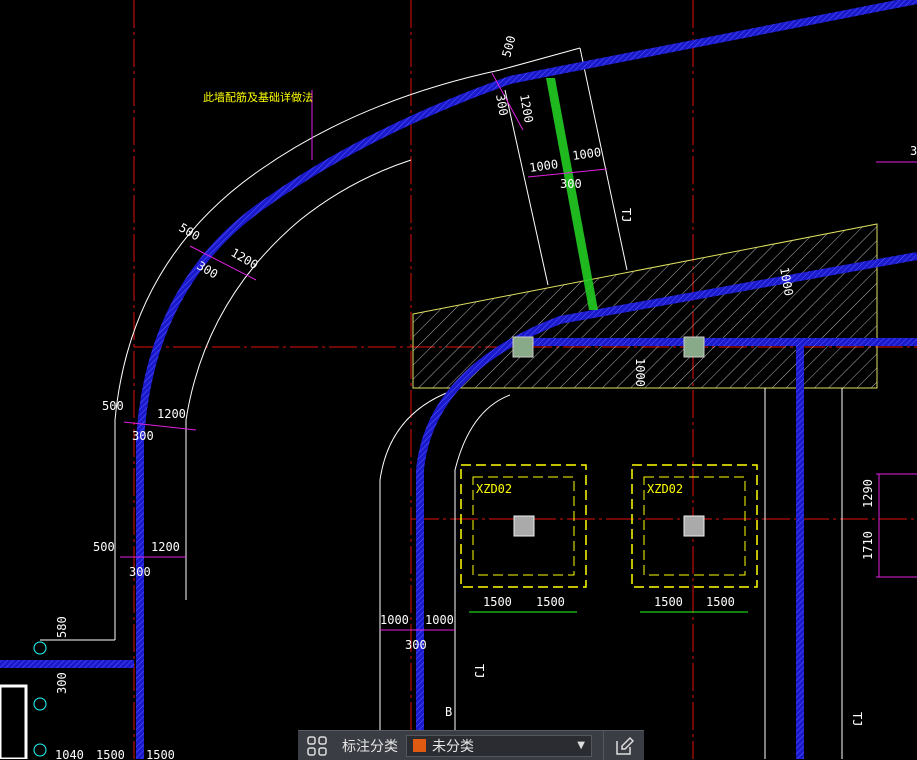  What do you see at coordinates (23, 700) in the screenshot?
I see `left-building` at bounding box center [23, 700].